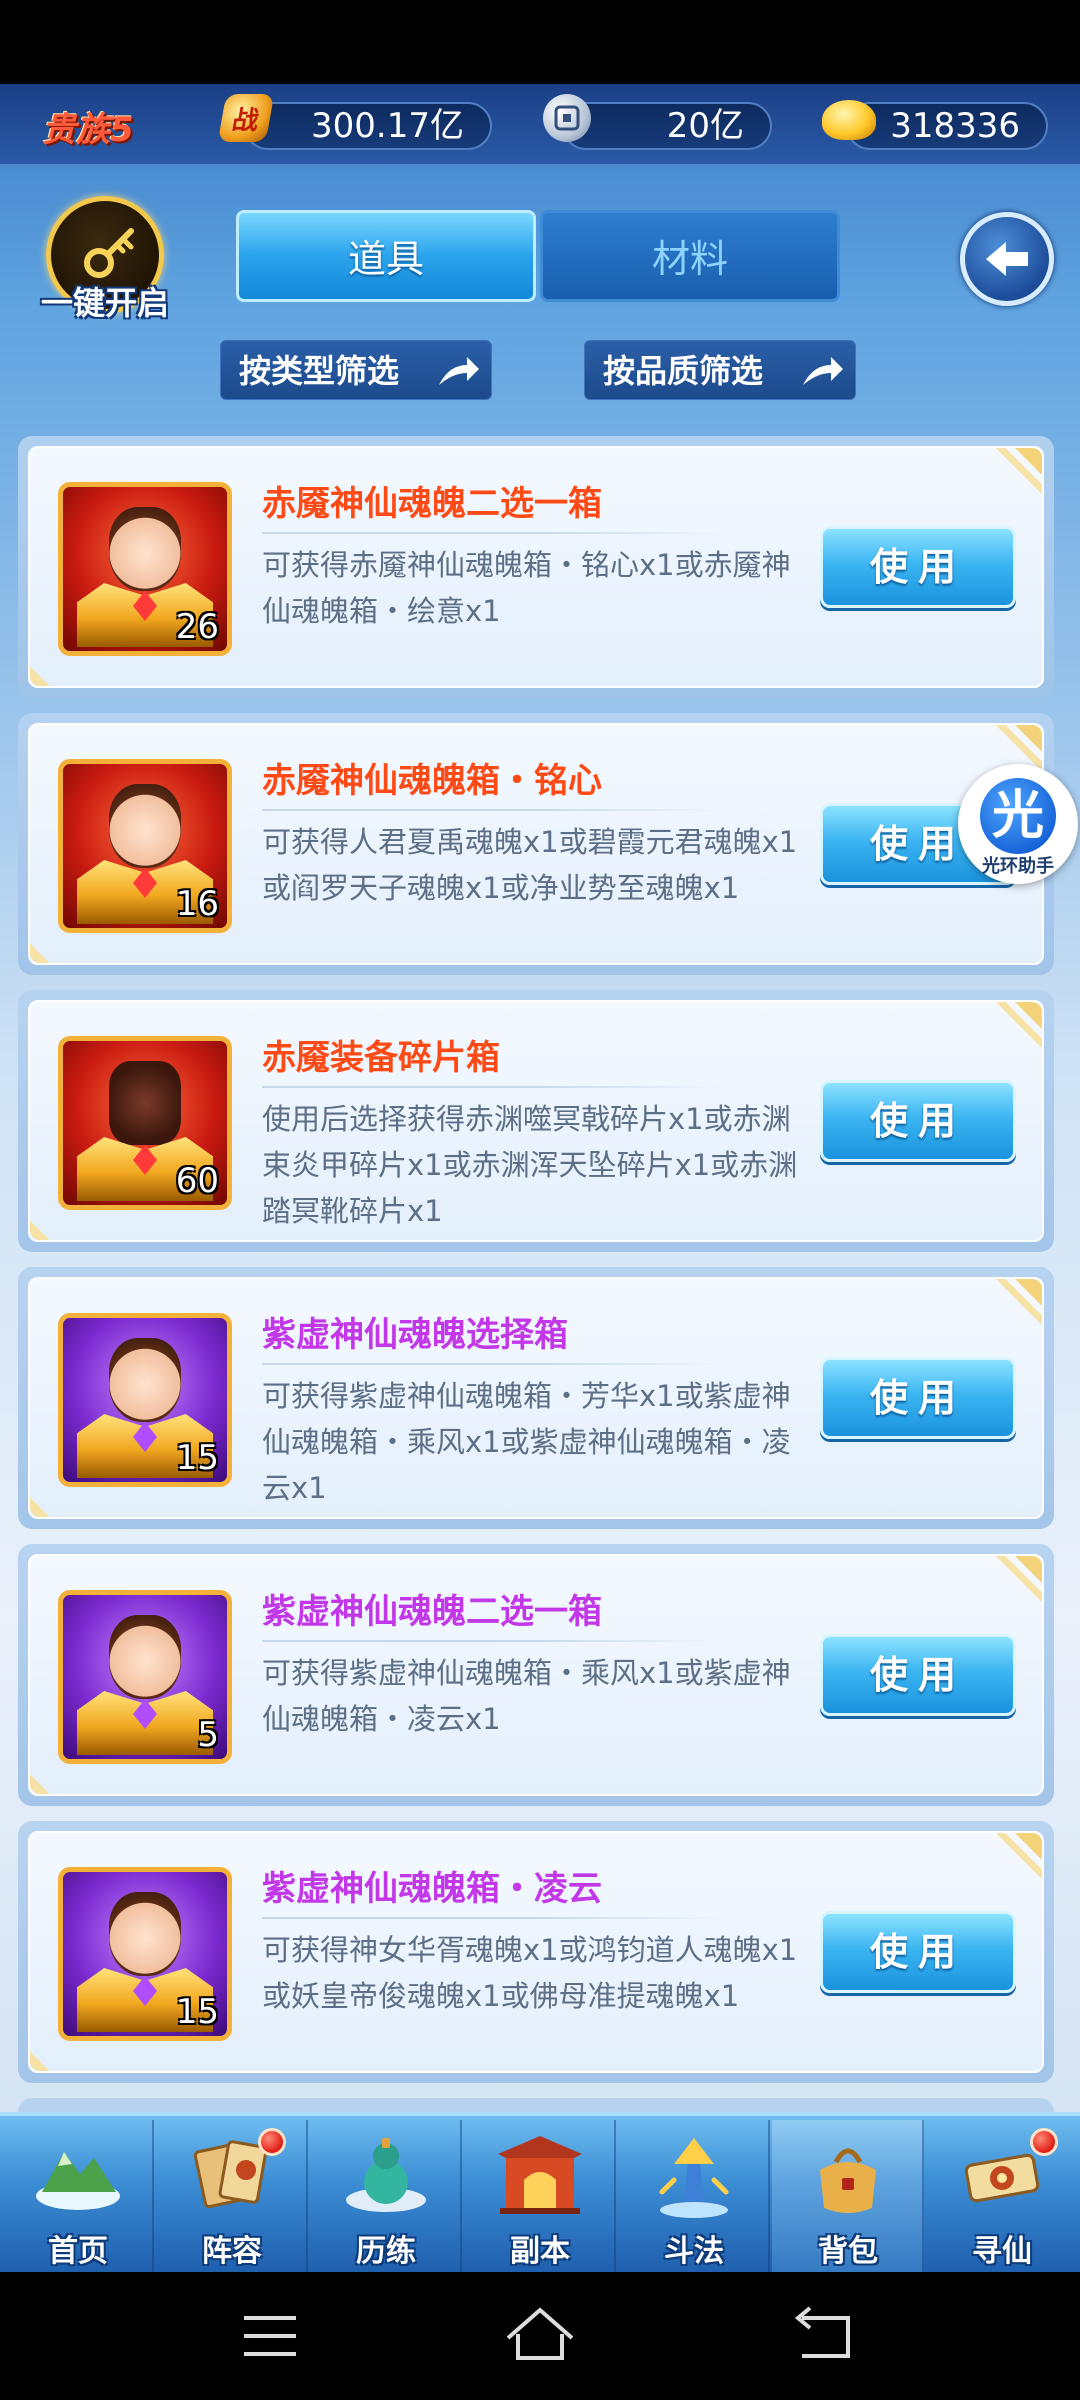  I want to click on item-description: 可获得人君夏禹魂魄x1或碧霞元君魂魄x1或阎罗天子魂魄x1或净业势至魂魄x1, so click(530, 865).